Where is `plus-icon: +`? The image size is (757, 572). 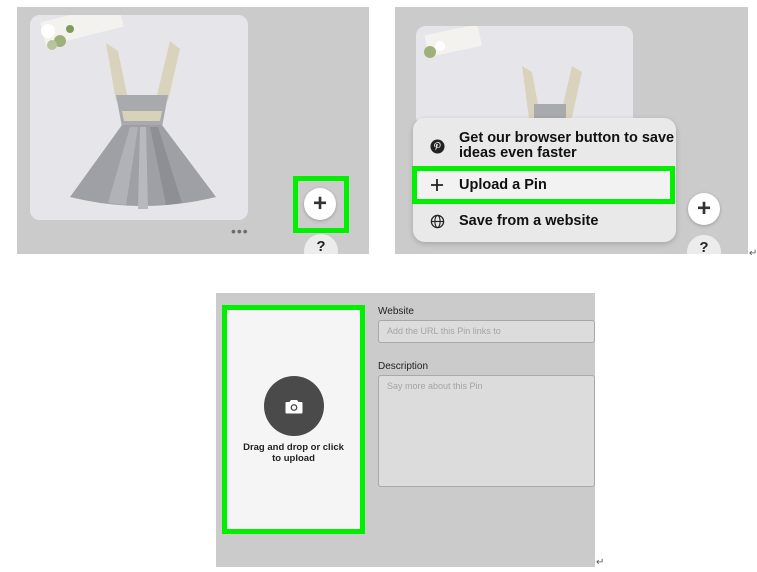 plus-icon: + is located at coordinates (703, 208).